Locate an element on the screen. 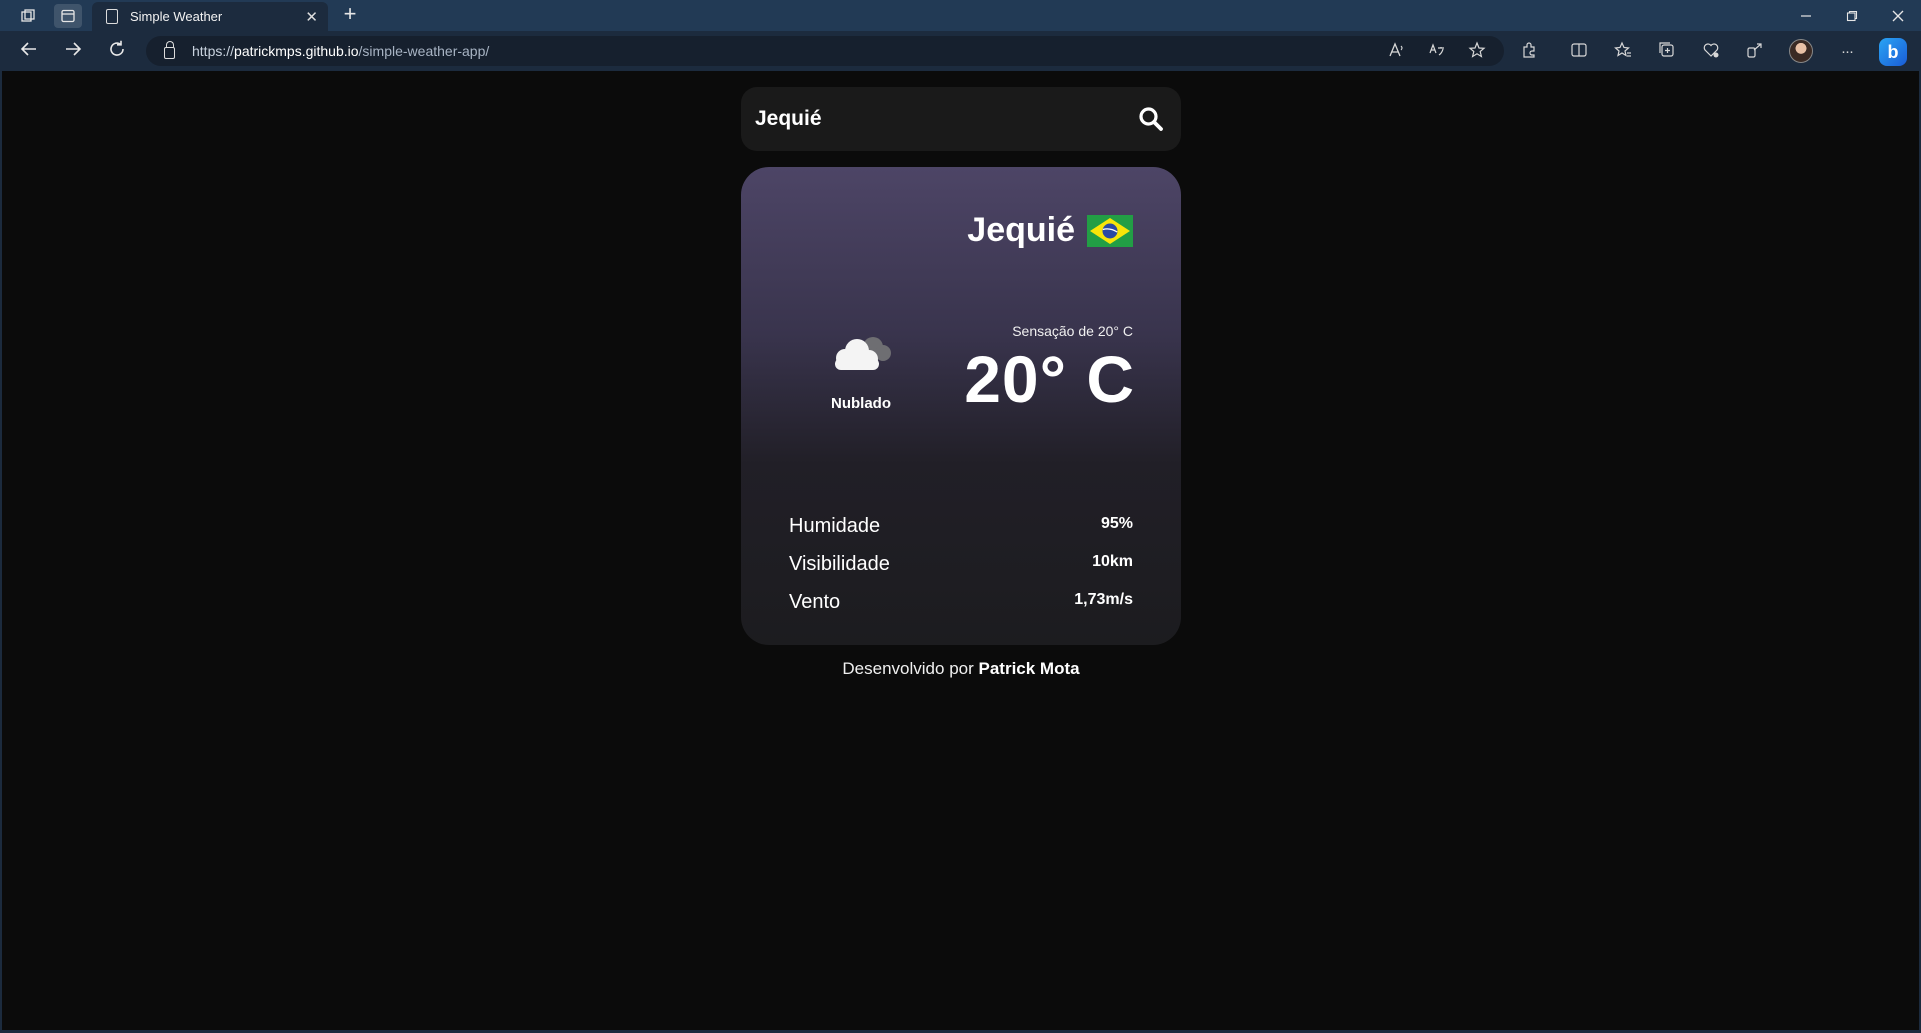 Image resolution: width=1921 pixels, height=1033 pixels. close-tab-icon: ✕ is located at coordinates (311, 17).